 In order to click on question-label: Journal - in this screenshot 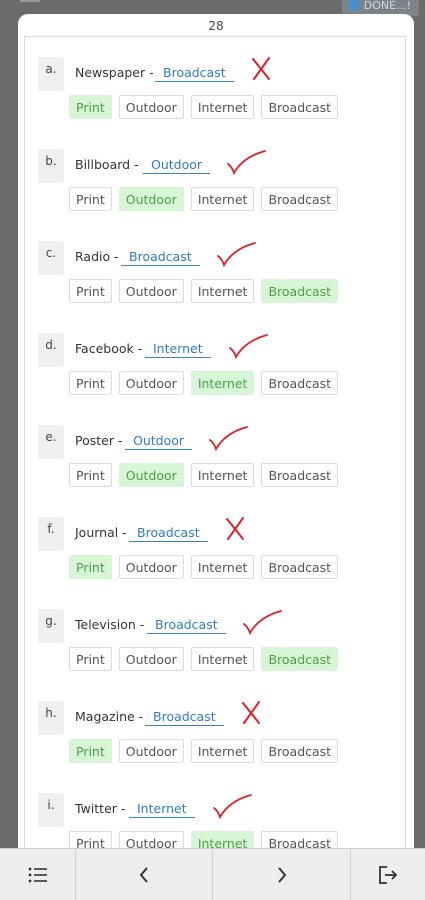, I will do `click(101, 532)`.